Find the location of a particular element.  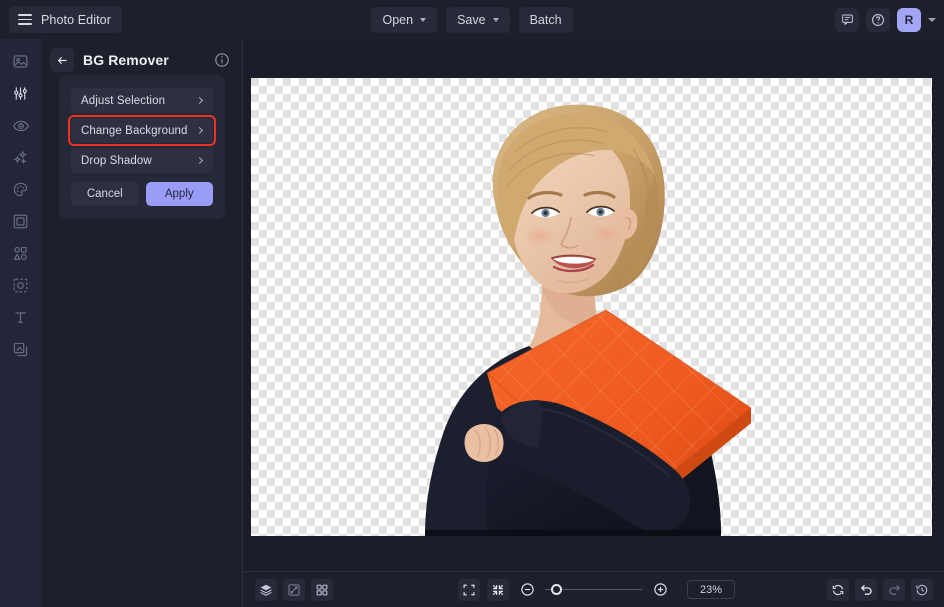

undo-icon is located at coordinates (866, 589).